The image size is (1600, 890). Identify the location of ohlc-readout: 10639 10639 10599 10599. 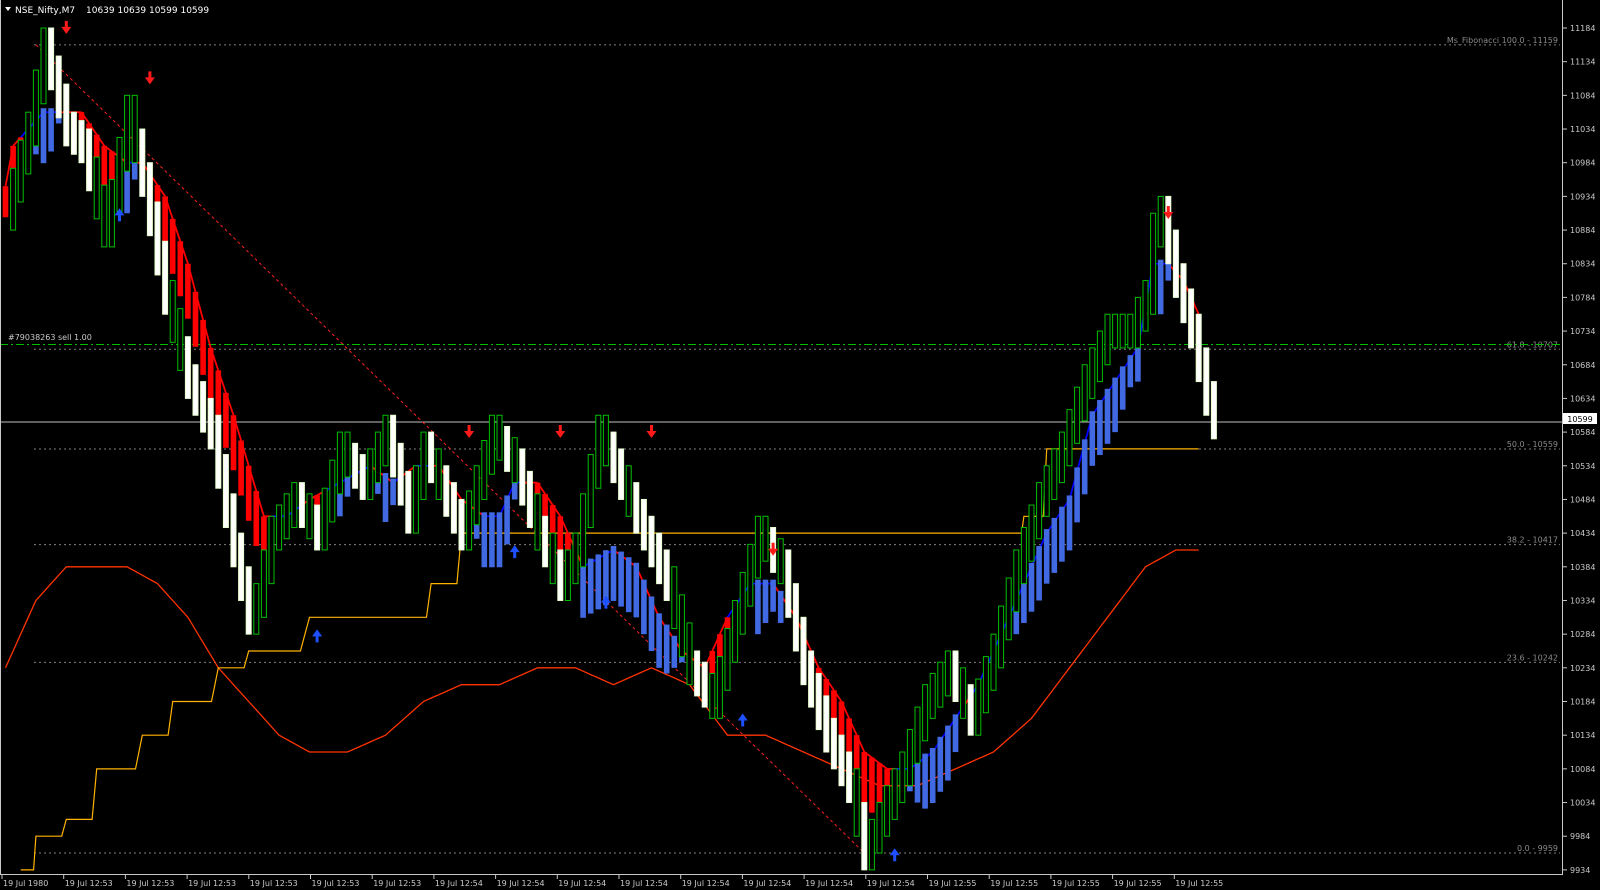
(147, 11).